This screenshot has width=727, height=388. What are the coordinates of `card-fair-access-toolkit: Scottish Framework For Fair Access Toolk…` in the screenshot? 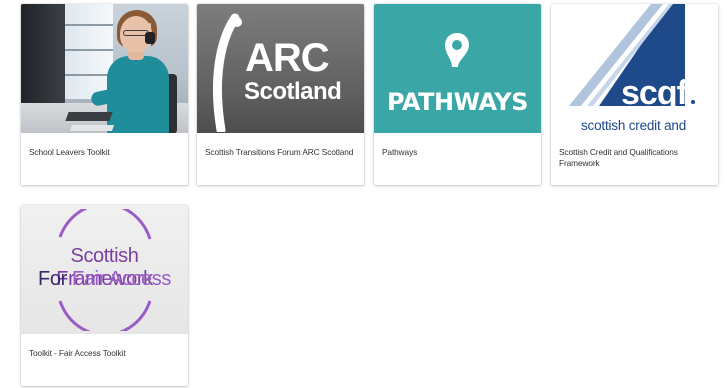 It's located at (104, 295).